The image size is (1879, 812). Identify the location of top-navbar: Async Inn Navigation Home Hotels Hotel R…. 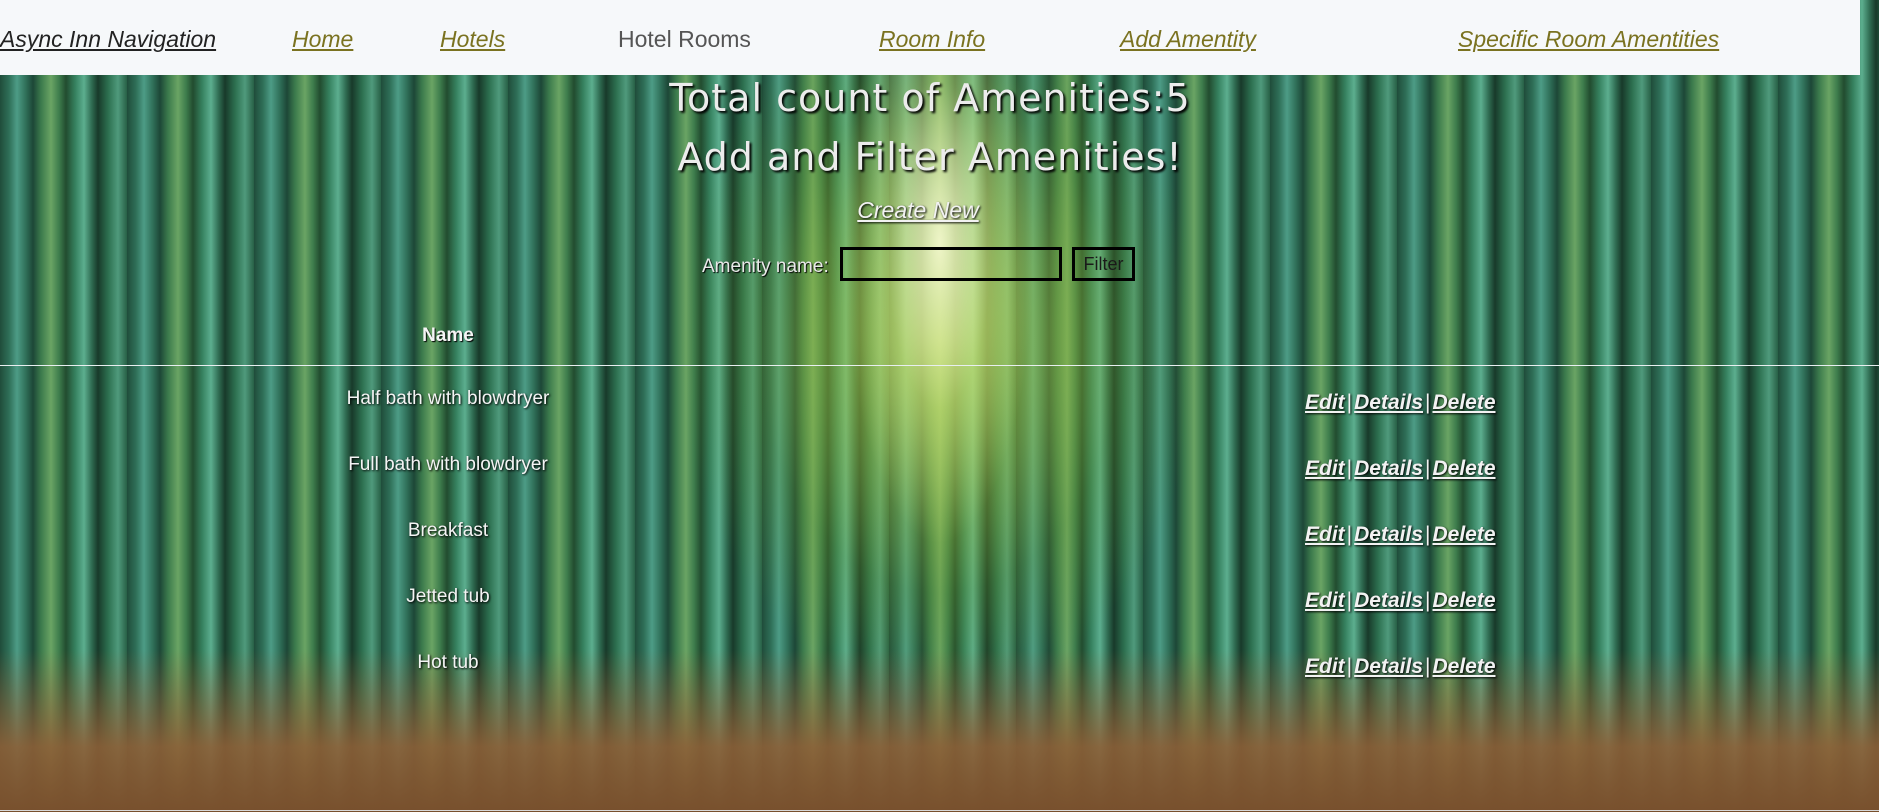
(930, 37).